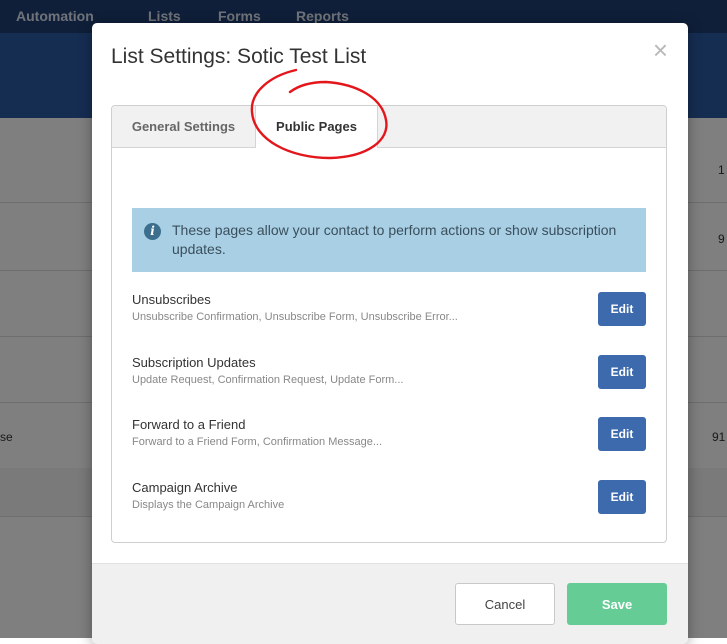 This screenshot has width=727, height=644. What do you see at coordinates (390, 603) in the screenshot?
I see `modal-footer: Cancel Save` at bounding box center [390, 603].